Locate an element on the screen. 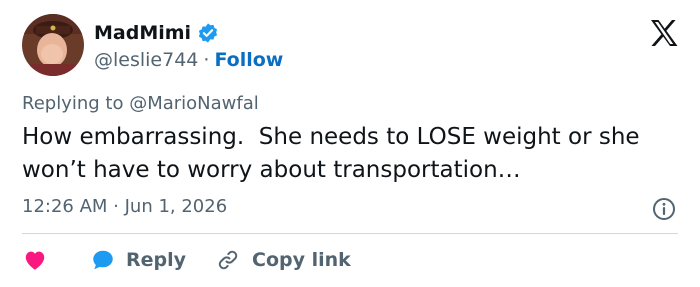 This screenshot has height=287, width=700. avatar-image is located at coordinates (53, 45).